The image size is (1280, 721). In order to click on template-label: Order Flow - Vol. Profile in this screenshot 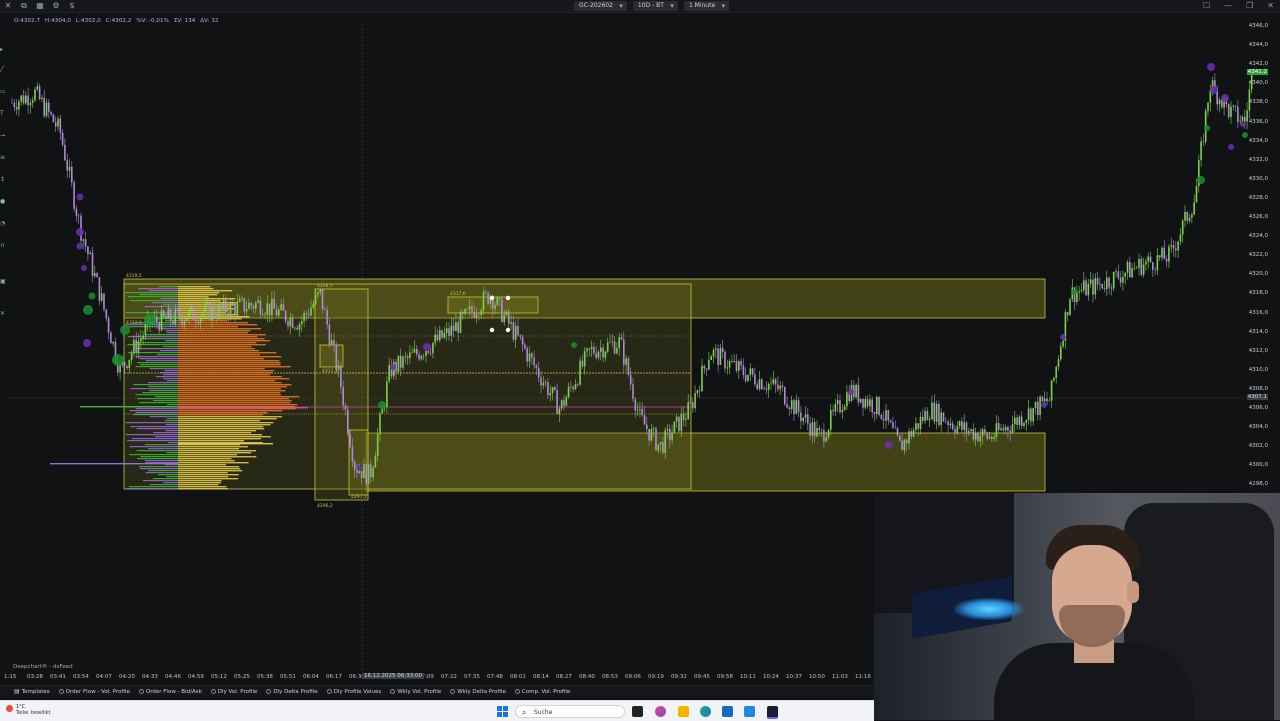, I will do `click(97, 691)`.